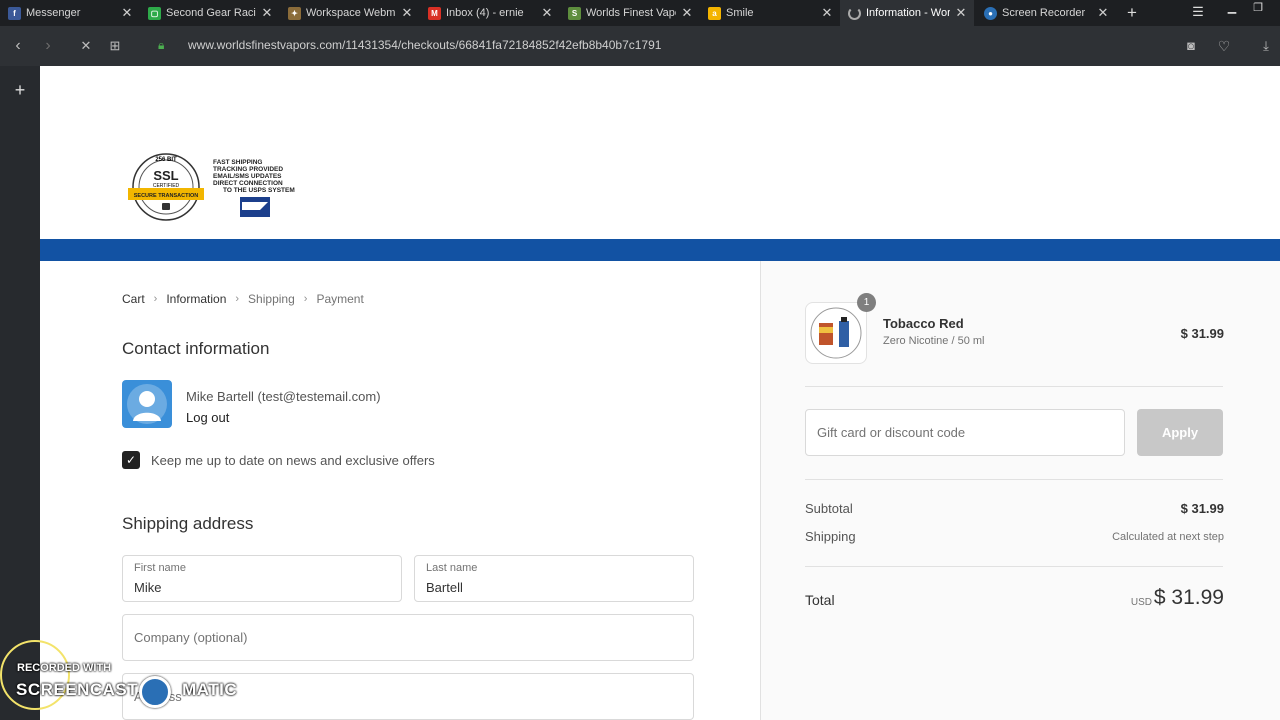 Image resolution: width=1280 pixels, height=720 pixels. What do you see at coordinates (1202, 333) in the screenshot?
I see `product-price: $ 31.99` at bounding box center [1202, 333].